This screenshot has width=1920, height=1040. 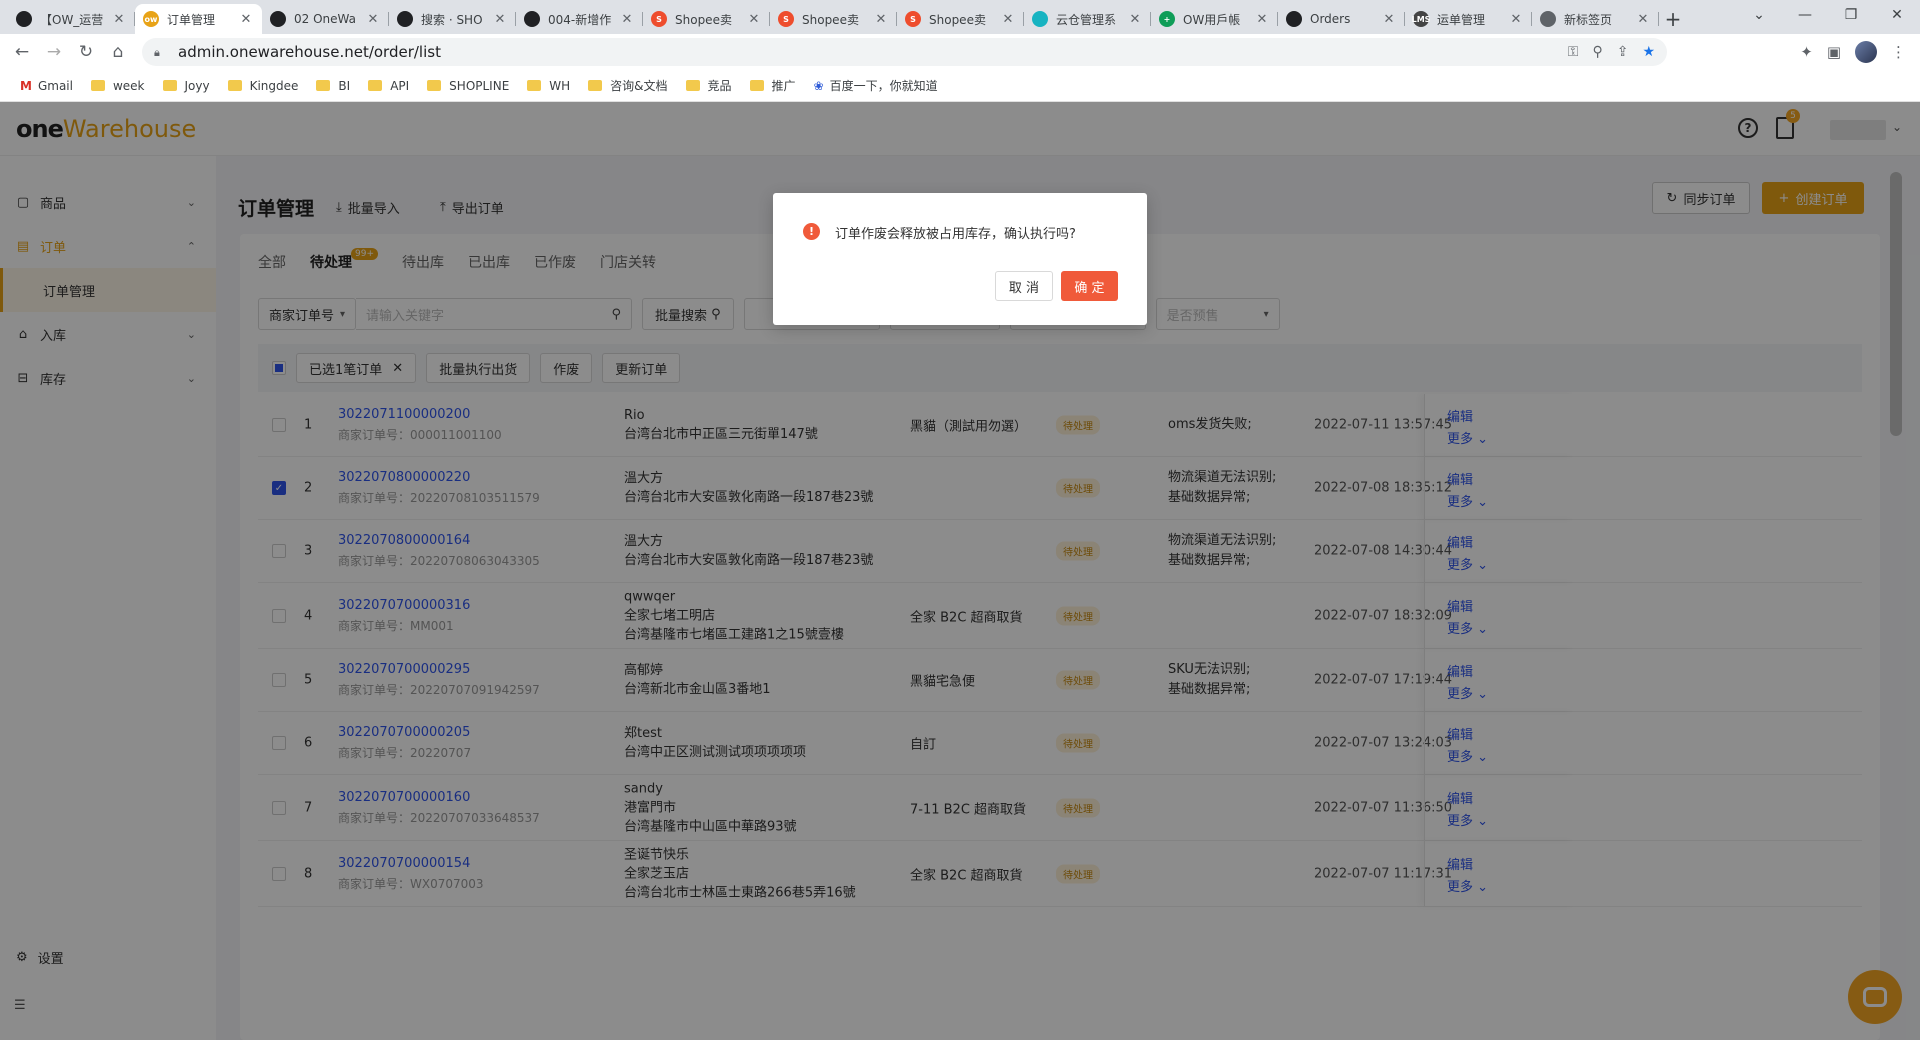 I want to click on browser-tab: LMS 运单管理 ✕, so click(x=1468, y=19).